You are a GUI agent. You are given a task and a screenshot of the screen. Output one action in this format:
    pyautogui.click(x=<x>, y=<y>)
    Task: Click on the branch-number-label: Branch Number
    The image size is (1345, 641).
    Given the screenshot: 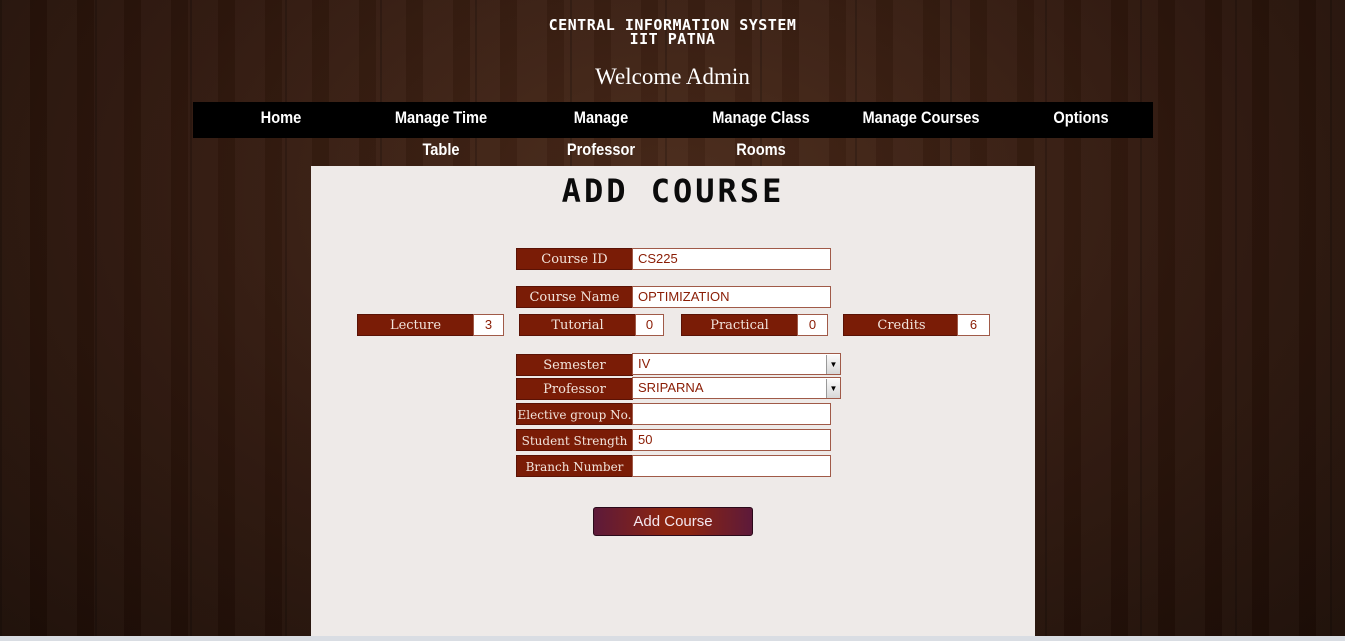 What is the action you would take?
    pyautogui.click(x=574, y=466)
    